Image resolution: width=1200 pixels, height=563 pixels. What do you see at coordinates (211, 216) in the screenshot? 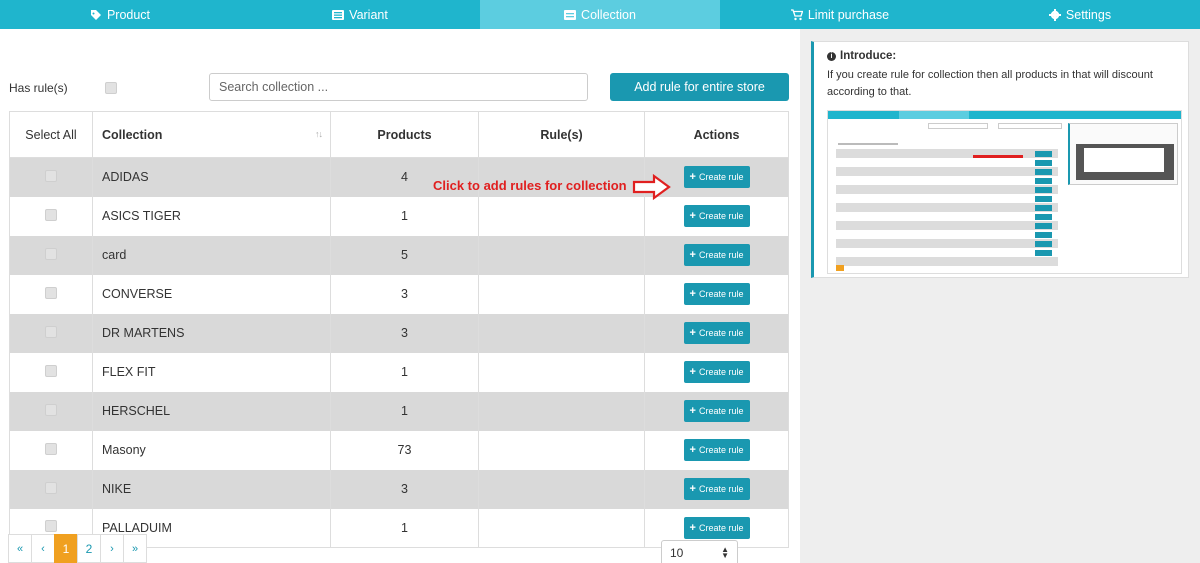
I see `collection-name: ASICS TIGER` at bounding box center [211, 216].